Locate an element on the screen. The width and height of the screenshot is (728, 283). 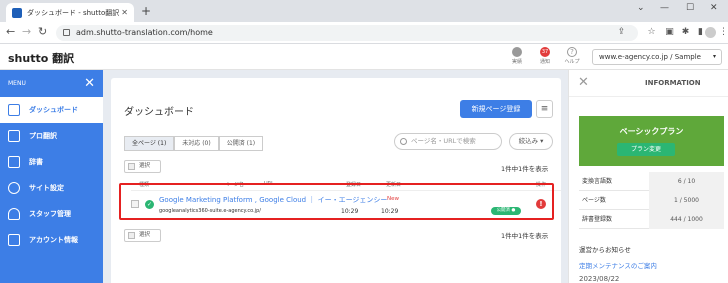
forward-icon: → is located at coordinates (26, 31).